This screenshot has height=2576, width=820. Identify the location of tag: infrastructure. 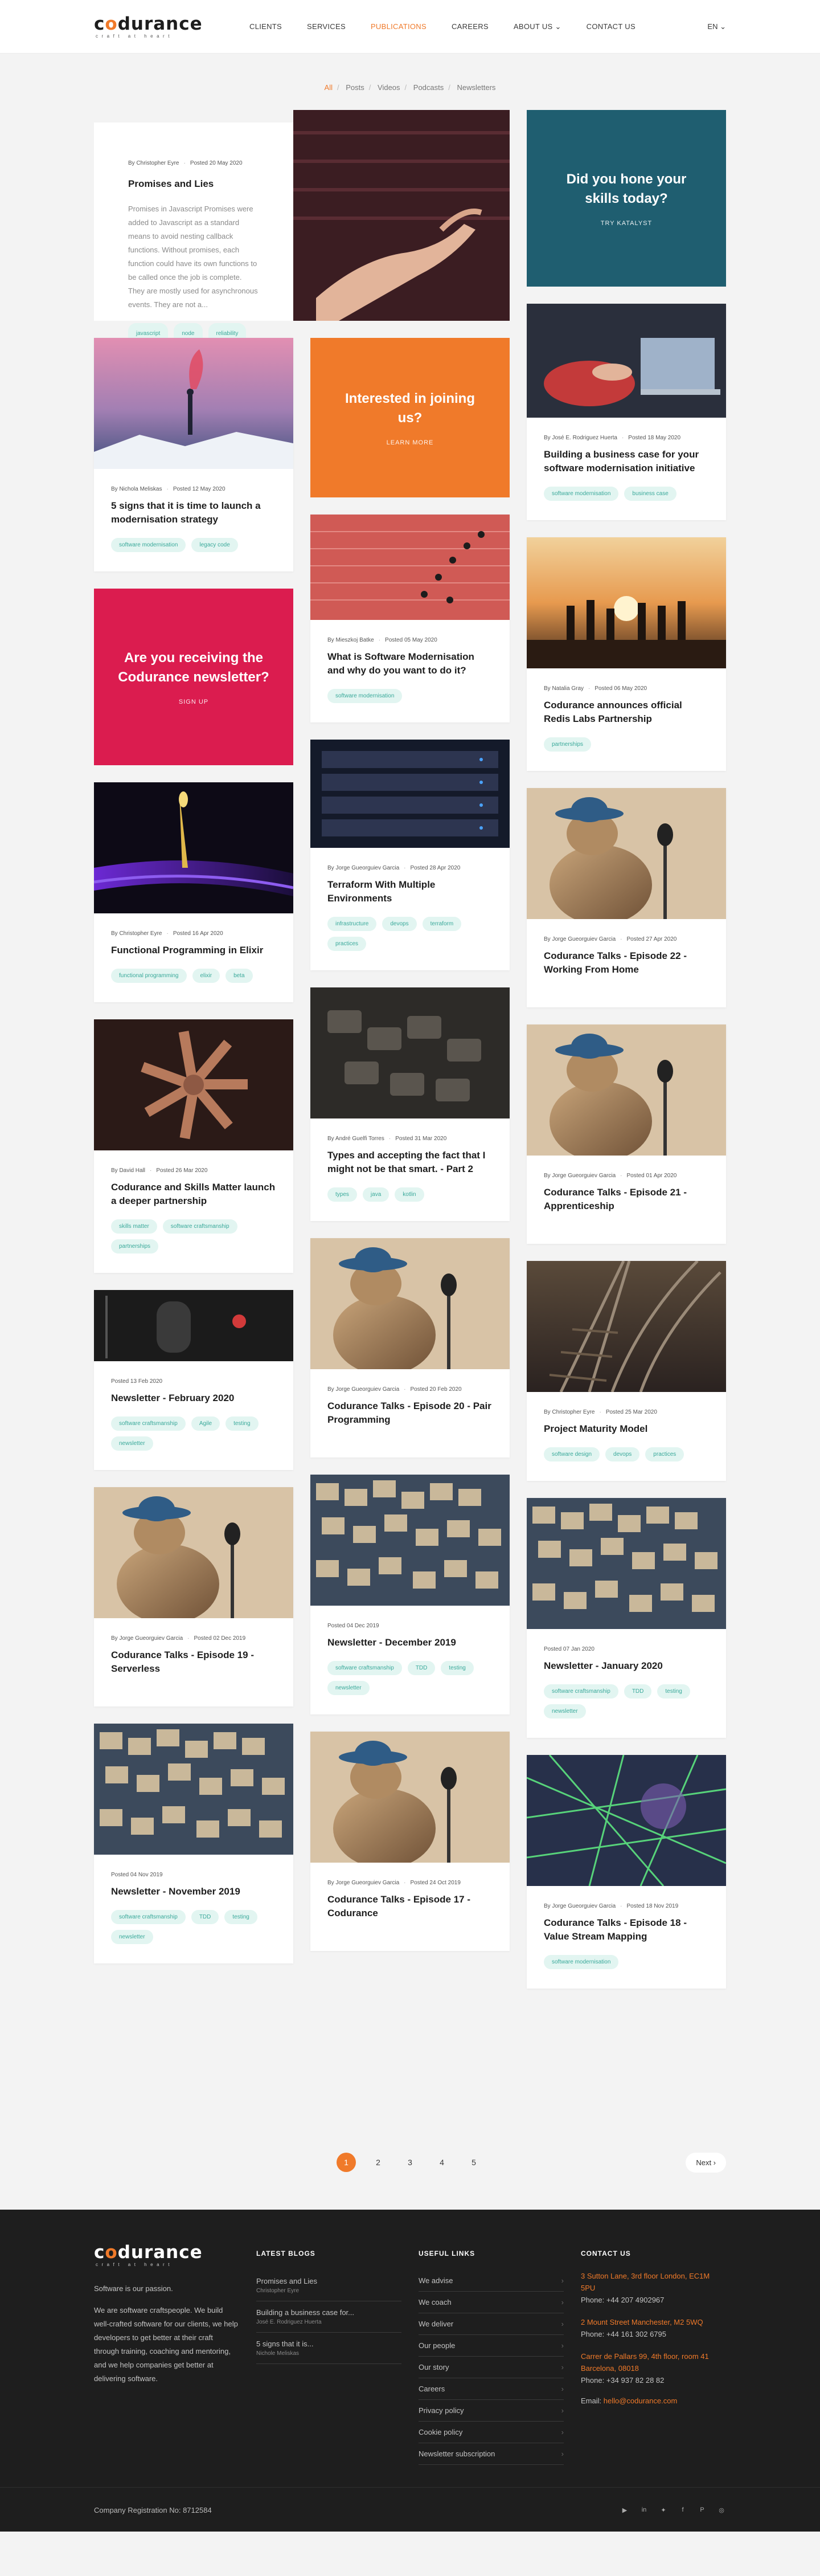
(352, 924).